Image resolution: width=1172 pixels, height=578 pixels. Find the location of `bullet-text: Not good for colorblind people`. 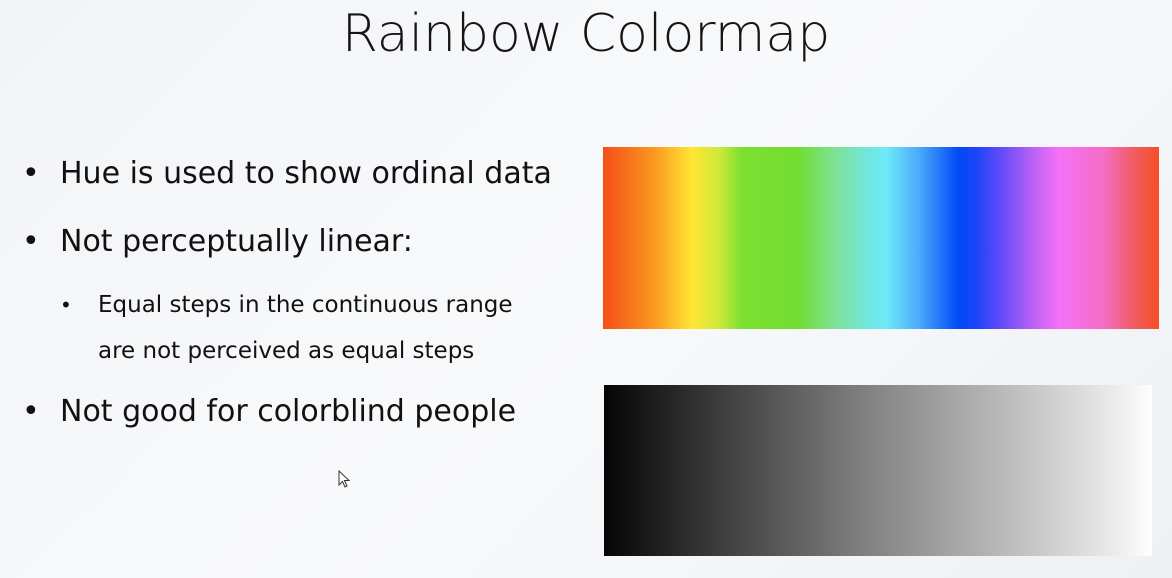

bullet-text: Not good for colorblind people is located at coordinates (288, 411).